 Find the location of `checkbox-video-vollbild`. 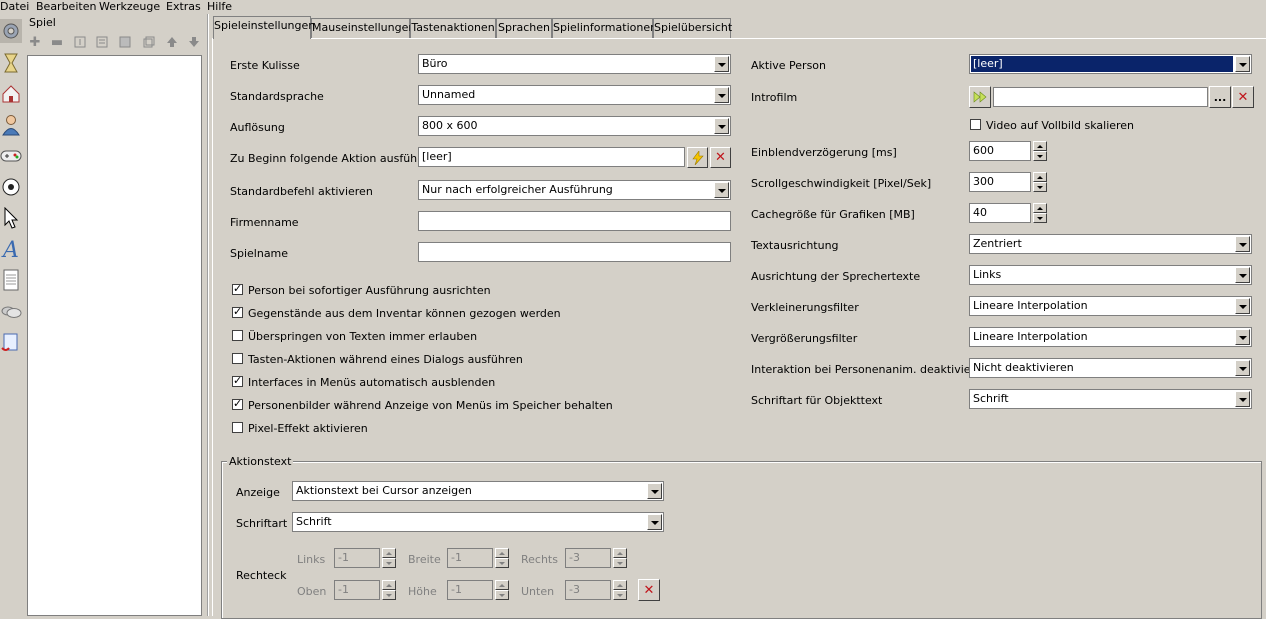

checkbox-video-vollbild is located at coordinates (975, 124).